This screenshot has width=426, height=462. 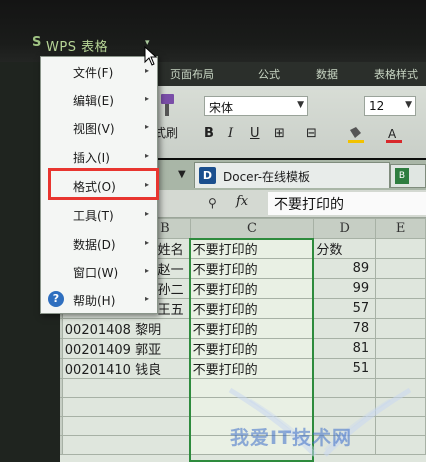 I want to click on format-painter-icon, so click(x=167, y=106).